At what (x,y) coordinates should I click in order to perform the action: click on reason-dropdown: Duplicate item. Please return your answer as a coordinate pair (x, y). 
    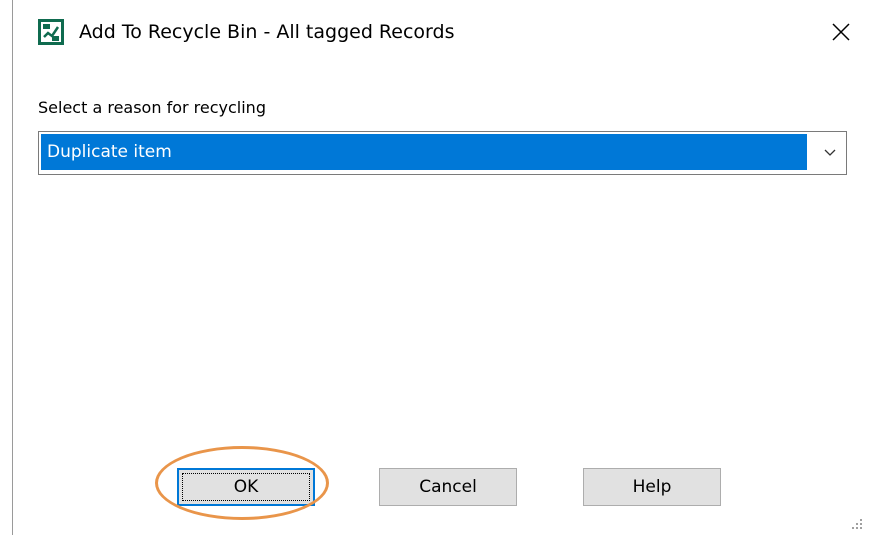
    Looking at the image, I should click on (442, 153).